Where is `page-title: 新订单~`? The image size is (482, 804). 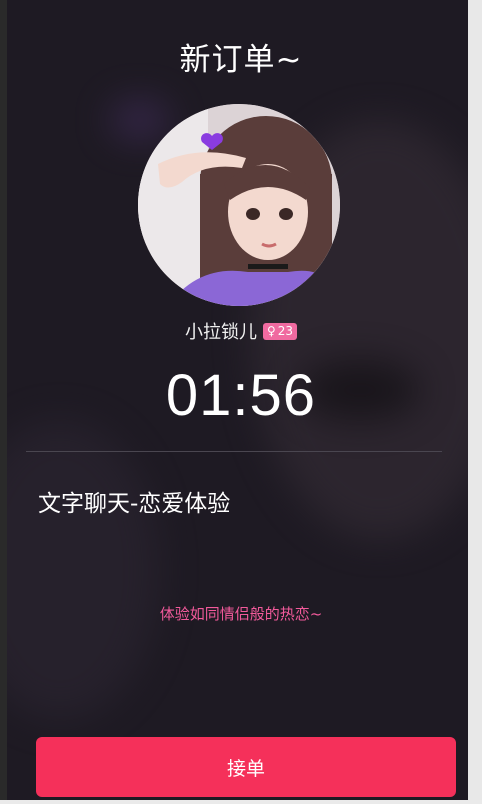 page-title: 新订单~ is located at coordinates (241, 60).